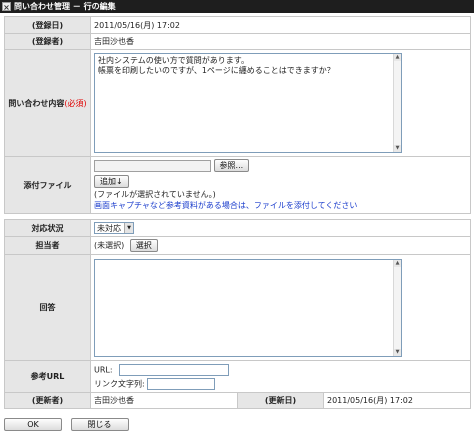  What do you see at coordinates (109, 245) in the screenshot?
I see `assignee-value: (未選択)` at bounding box center [109, 245].